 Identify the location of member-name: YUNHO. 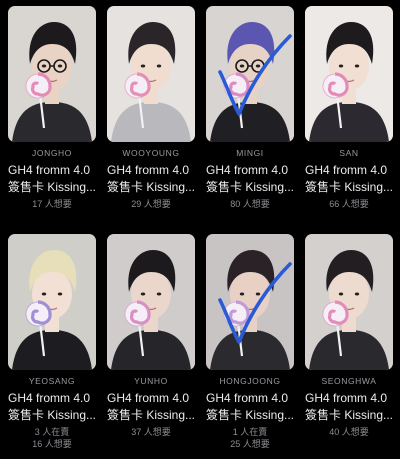
(151, 381).